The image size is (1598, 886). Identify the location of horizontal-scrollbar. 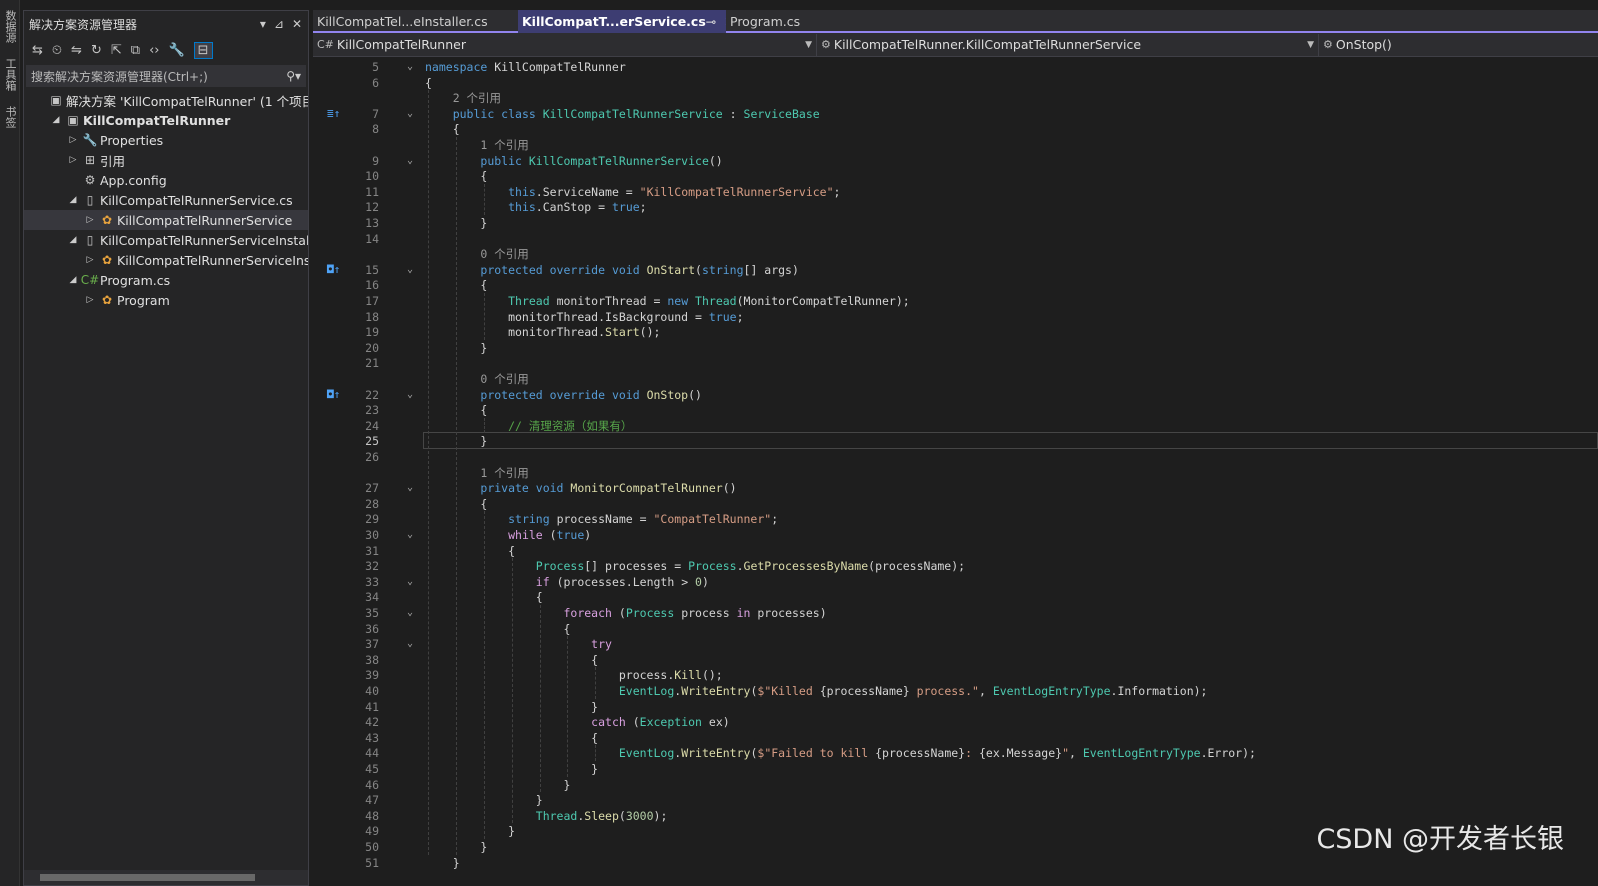
(166, 877).